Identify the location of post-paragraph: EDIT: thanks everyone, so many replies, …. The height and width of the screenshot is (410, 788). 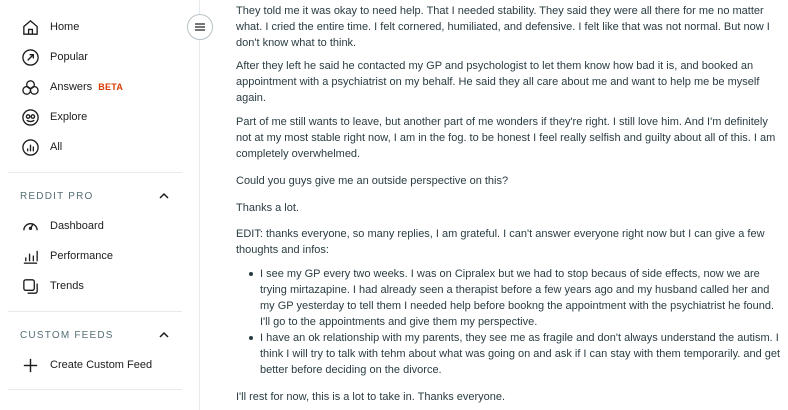
(500, 242).